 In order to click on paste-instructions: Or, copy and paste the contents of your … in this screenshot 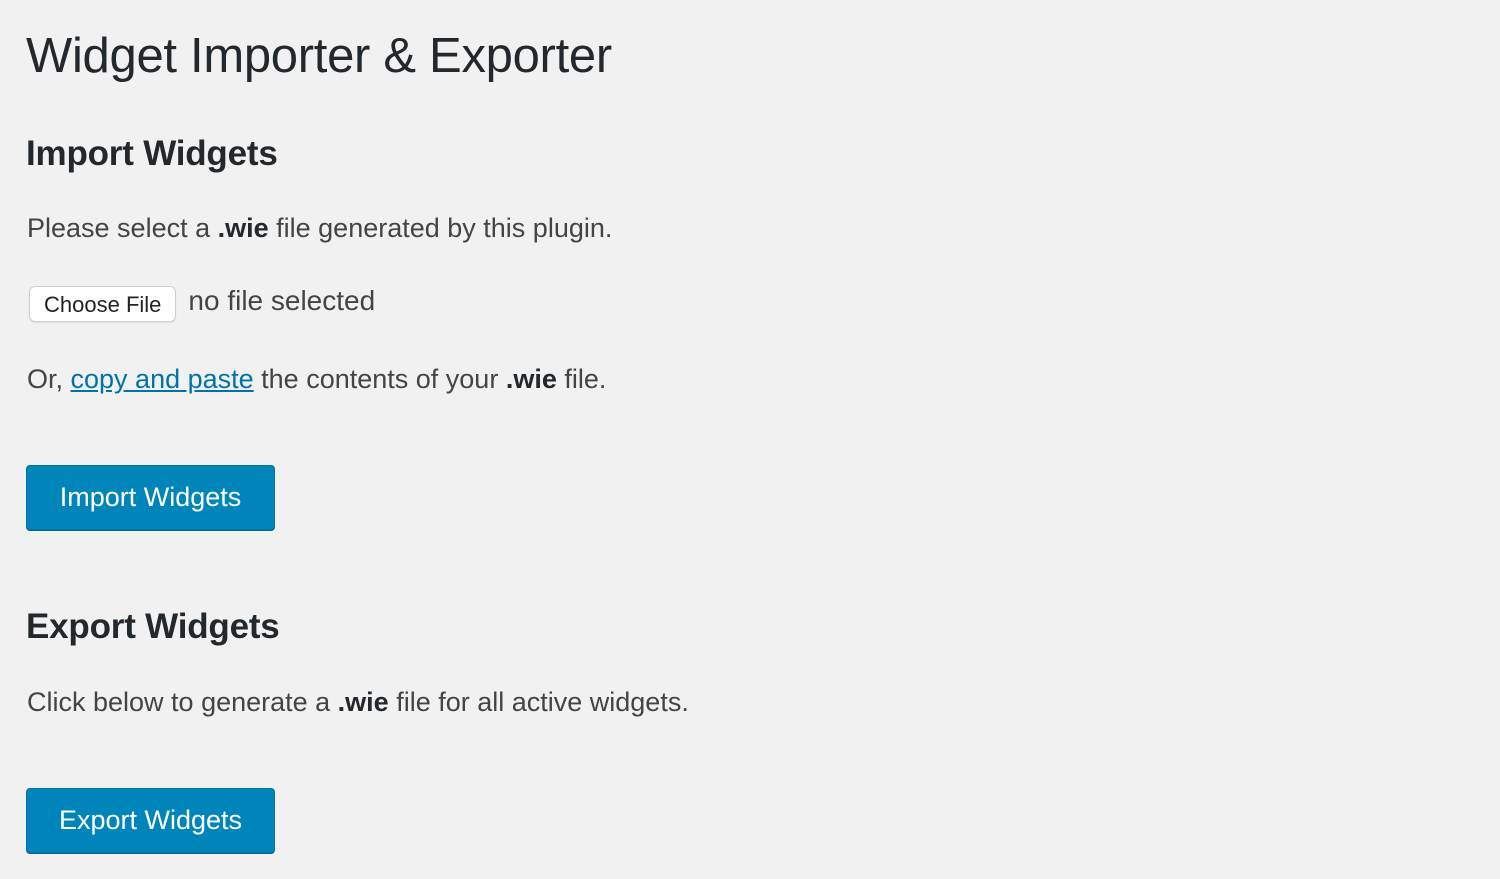, I will do `click(316, 379)`.